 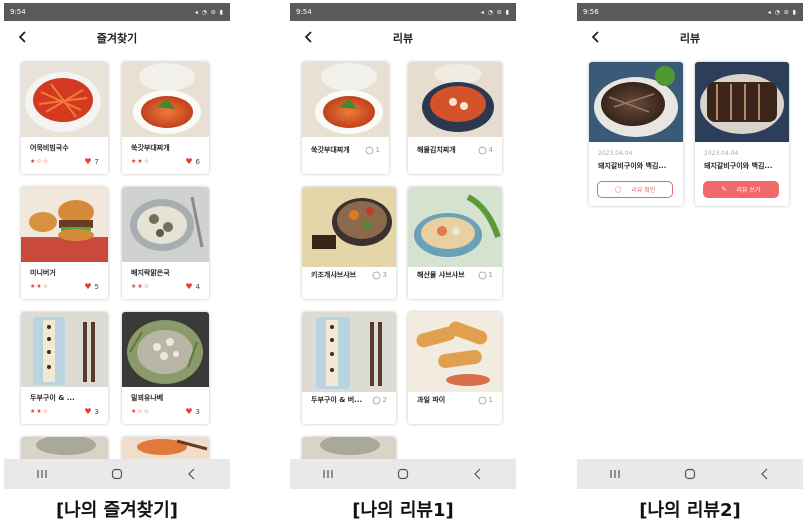 What do you see at coordinates (330, 150) in the screenshot?
I see `item-name: 쑥갓부대찌개` at bounding box center [330, 150].